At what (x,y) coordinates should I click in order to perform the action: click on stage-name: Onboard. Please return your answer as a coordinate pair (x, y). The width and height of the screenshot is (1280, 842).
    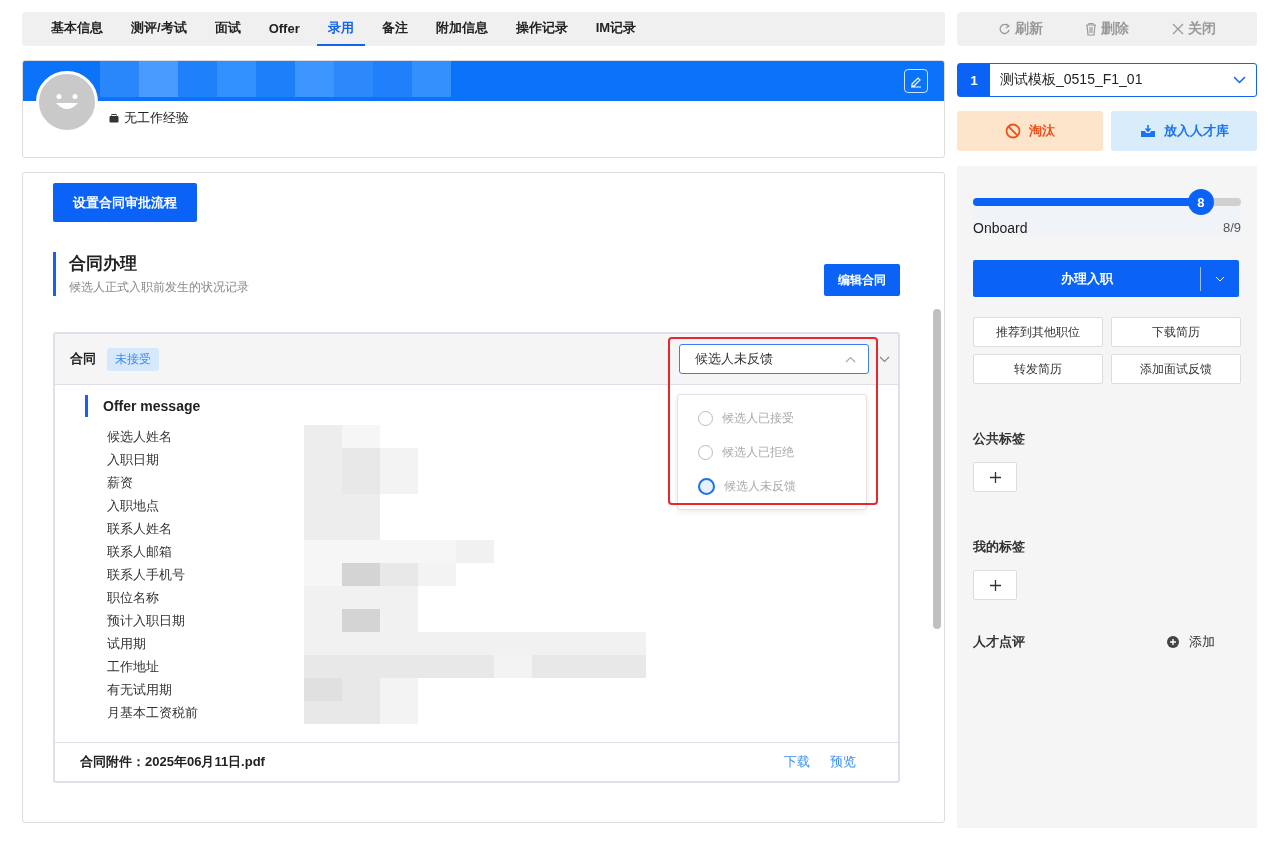
    Looking at the image, I should click on (1000, 228).